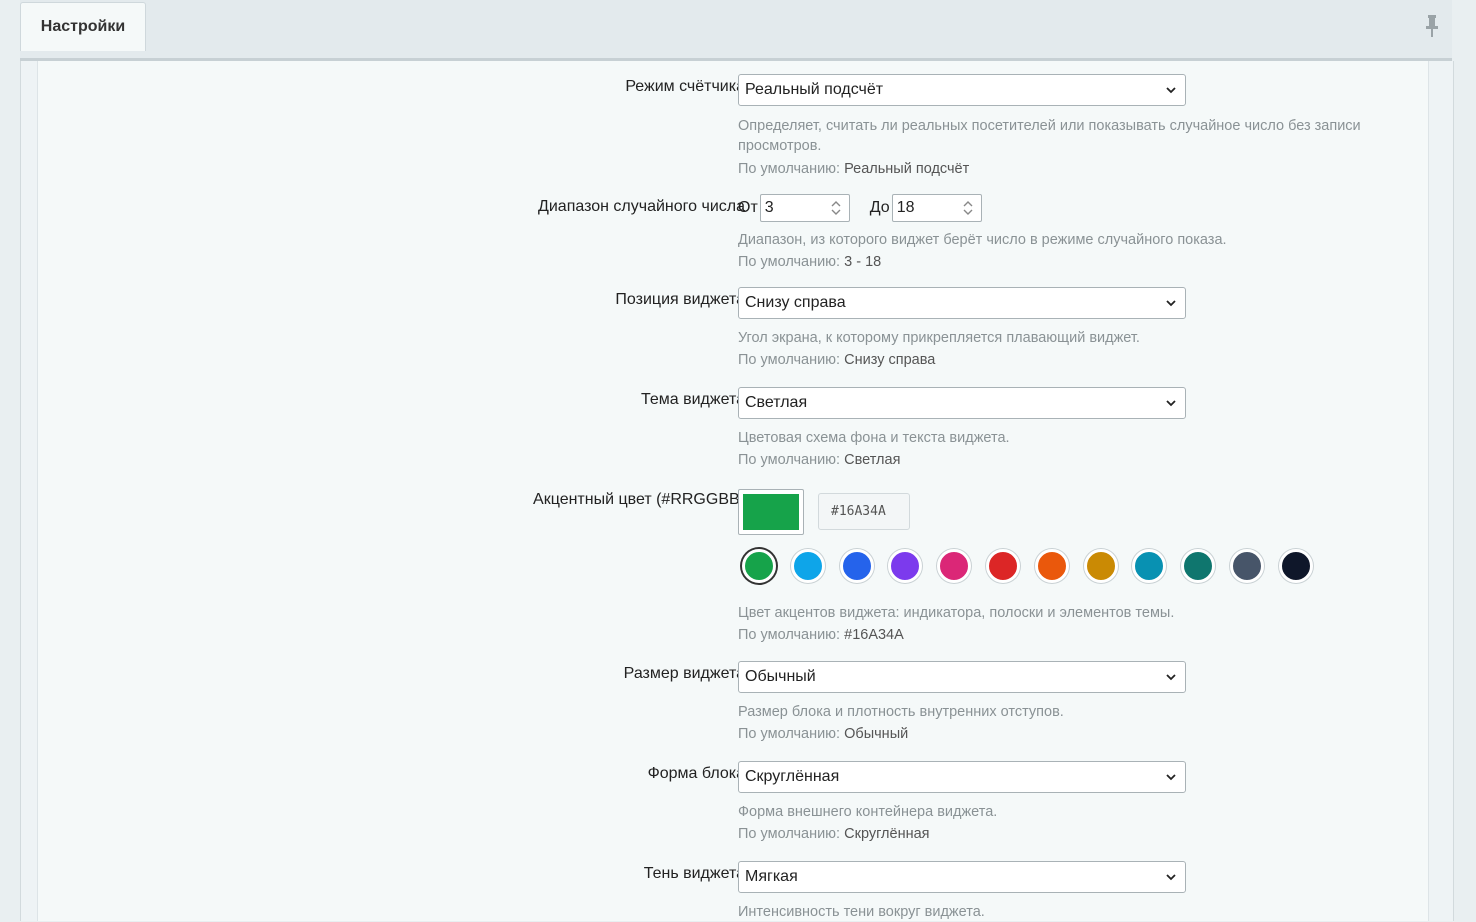  What do you see at coordinates (982, 262) in the screenshot?
I see `default-line: По умолчанию: 3 - 18` at bounding box center [982, 262].